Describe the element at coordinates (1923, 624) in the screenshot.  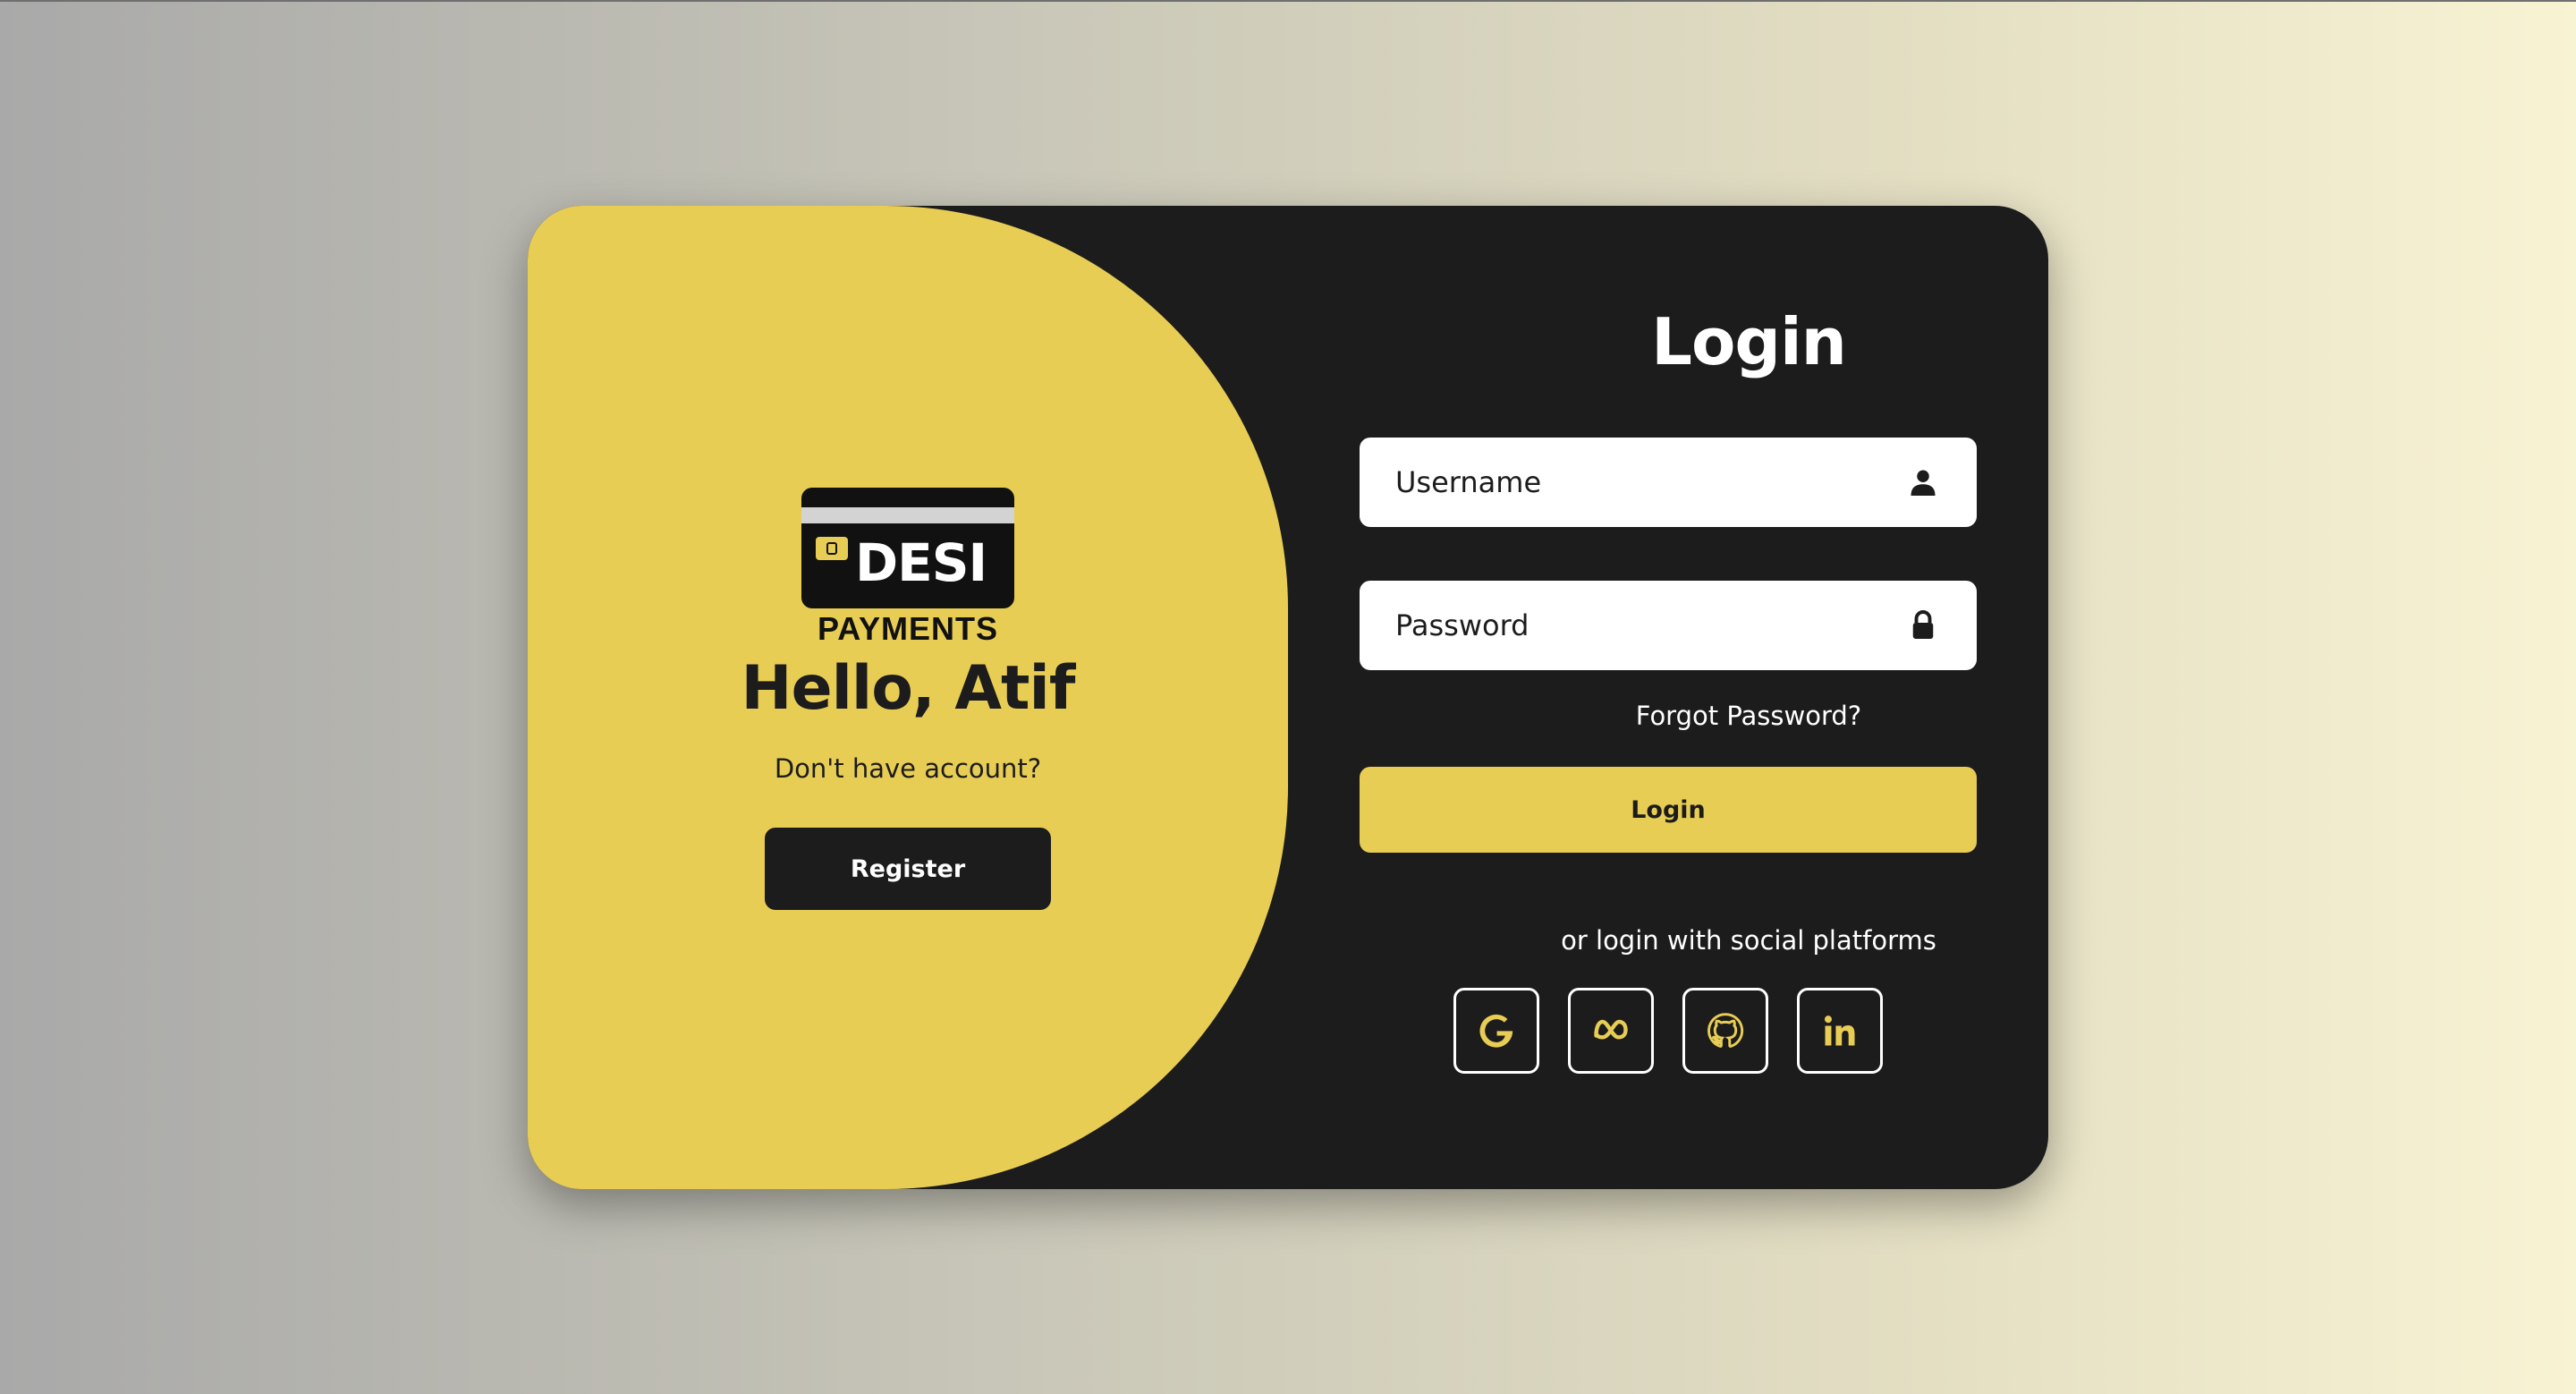
I see `lock-icon` at that location.